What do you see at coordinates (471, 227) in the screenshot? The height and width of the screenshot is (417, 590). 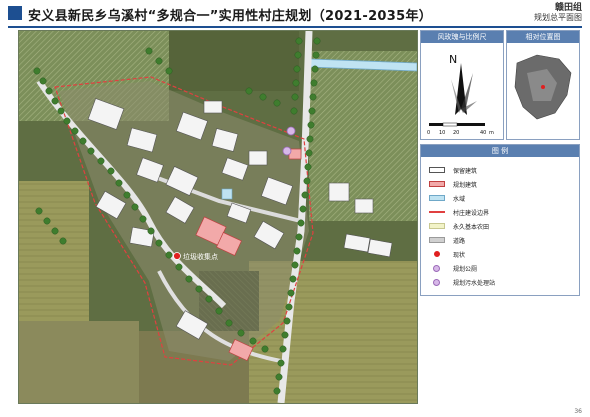 I see `legend-label: 永久基本农田` at bounding box center [471, 227].